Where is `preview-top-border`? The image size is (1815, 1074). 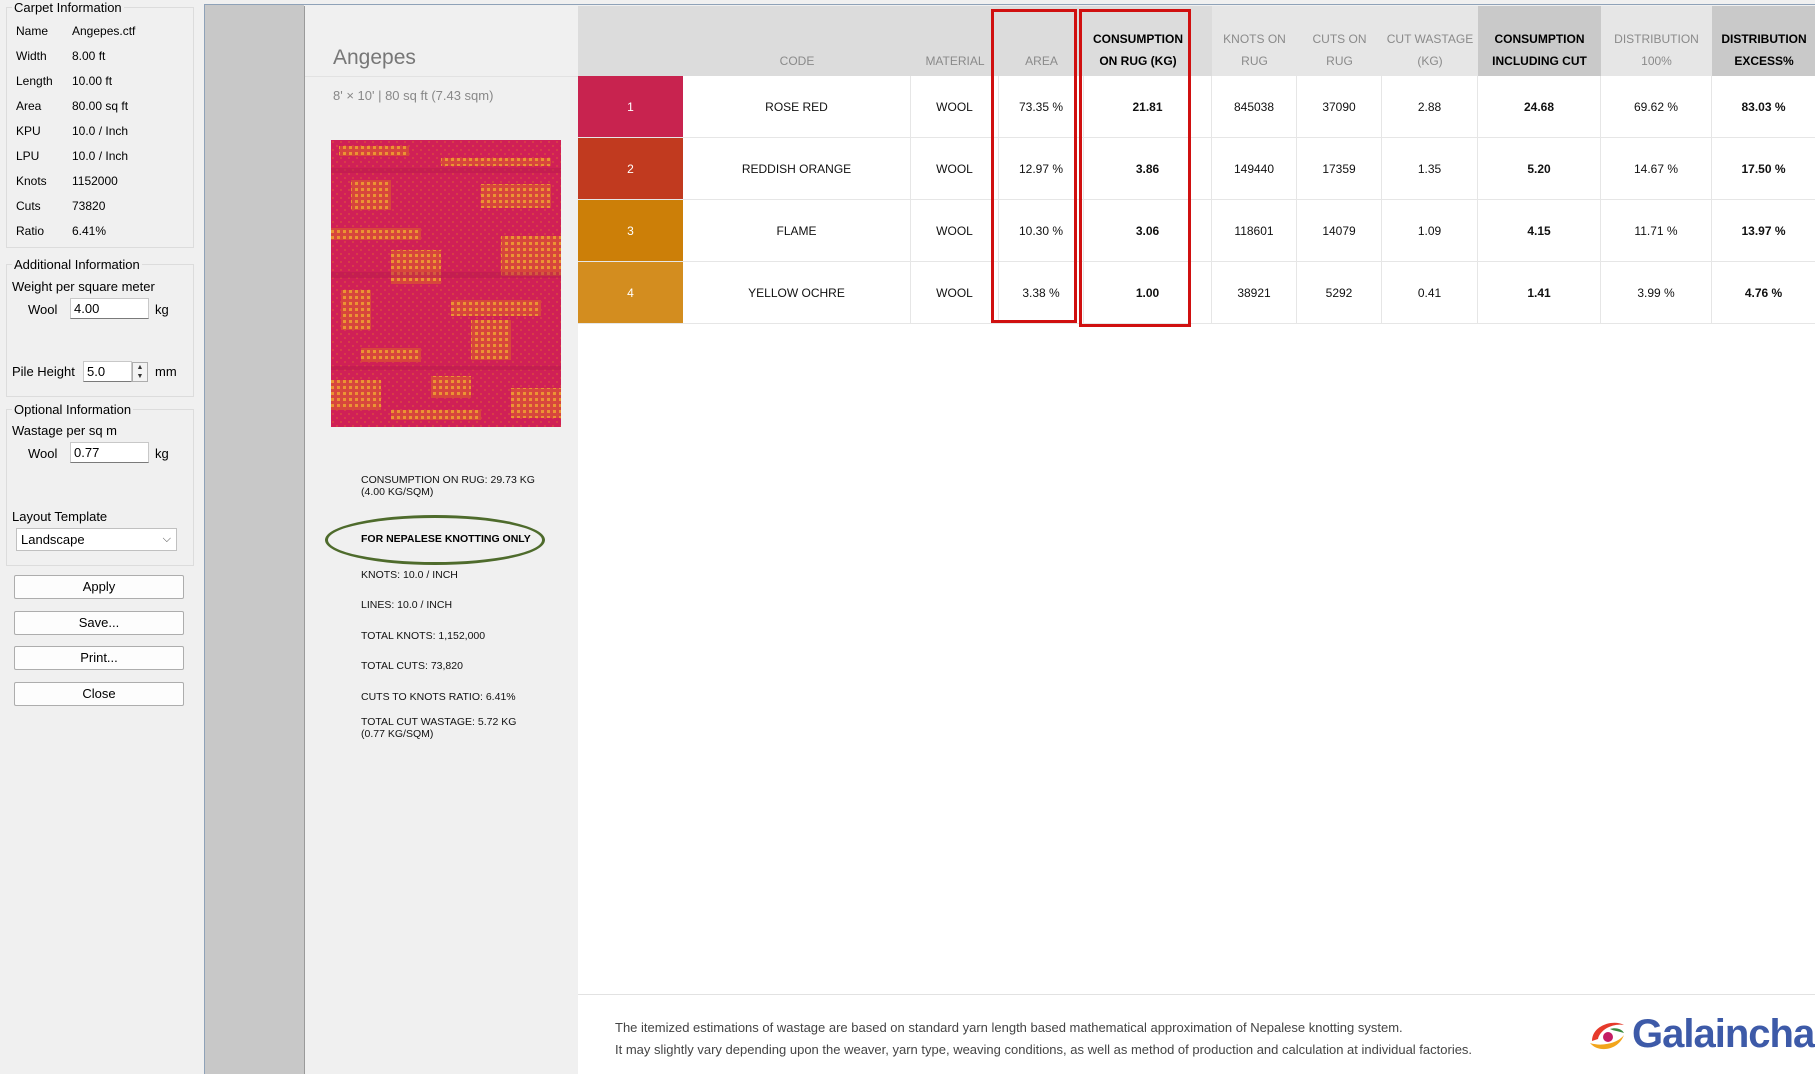
preview-top-border is located at coordinates (1009, 2).